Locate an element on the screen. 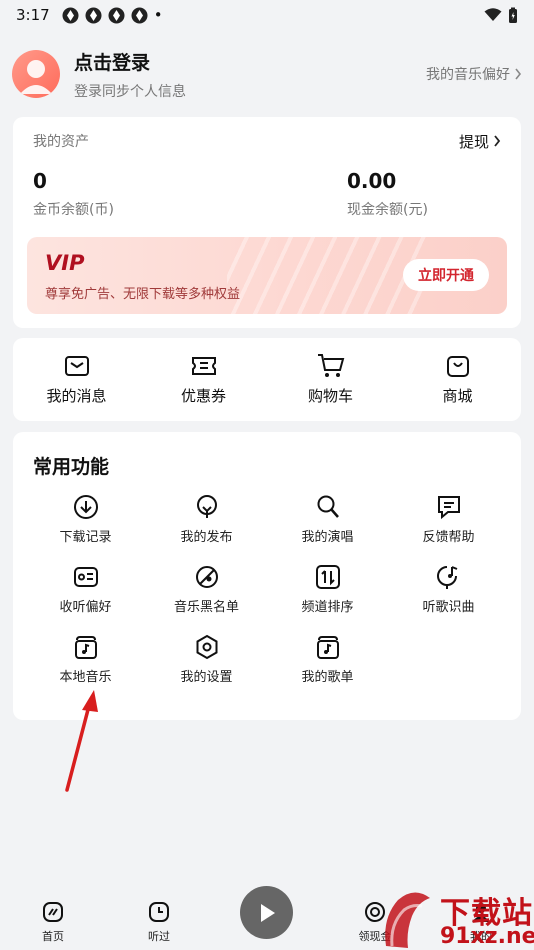 The image size is (534, 950). watermark-logo-icon is located at coordinates (407, 920).